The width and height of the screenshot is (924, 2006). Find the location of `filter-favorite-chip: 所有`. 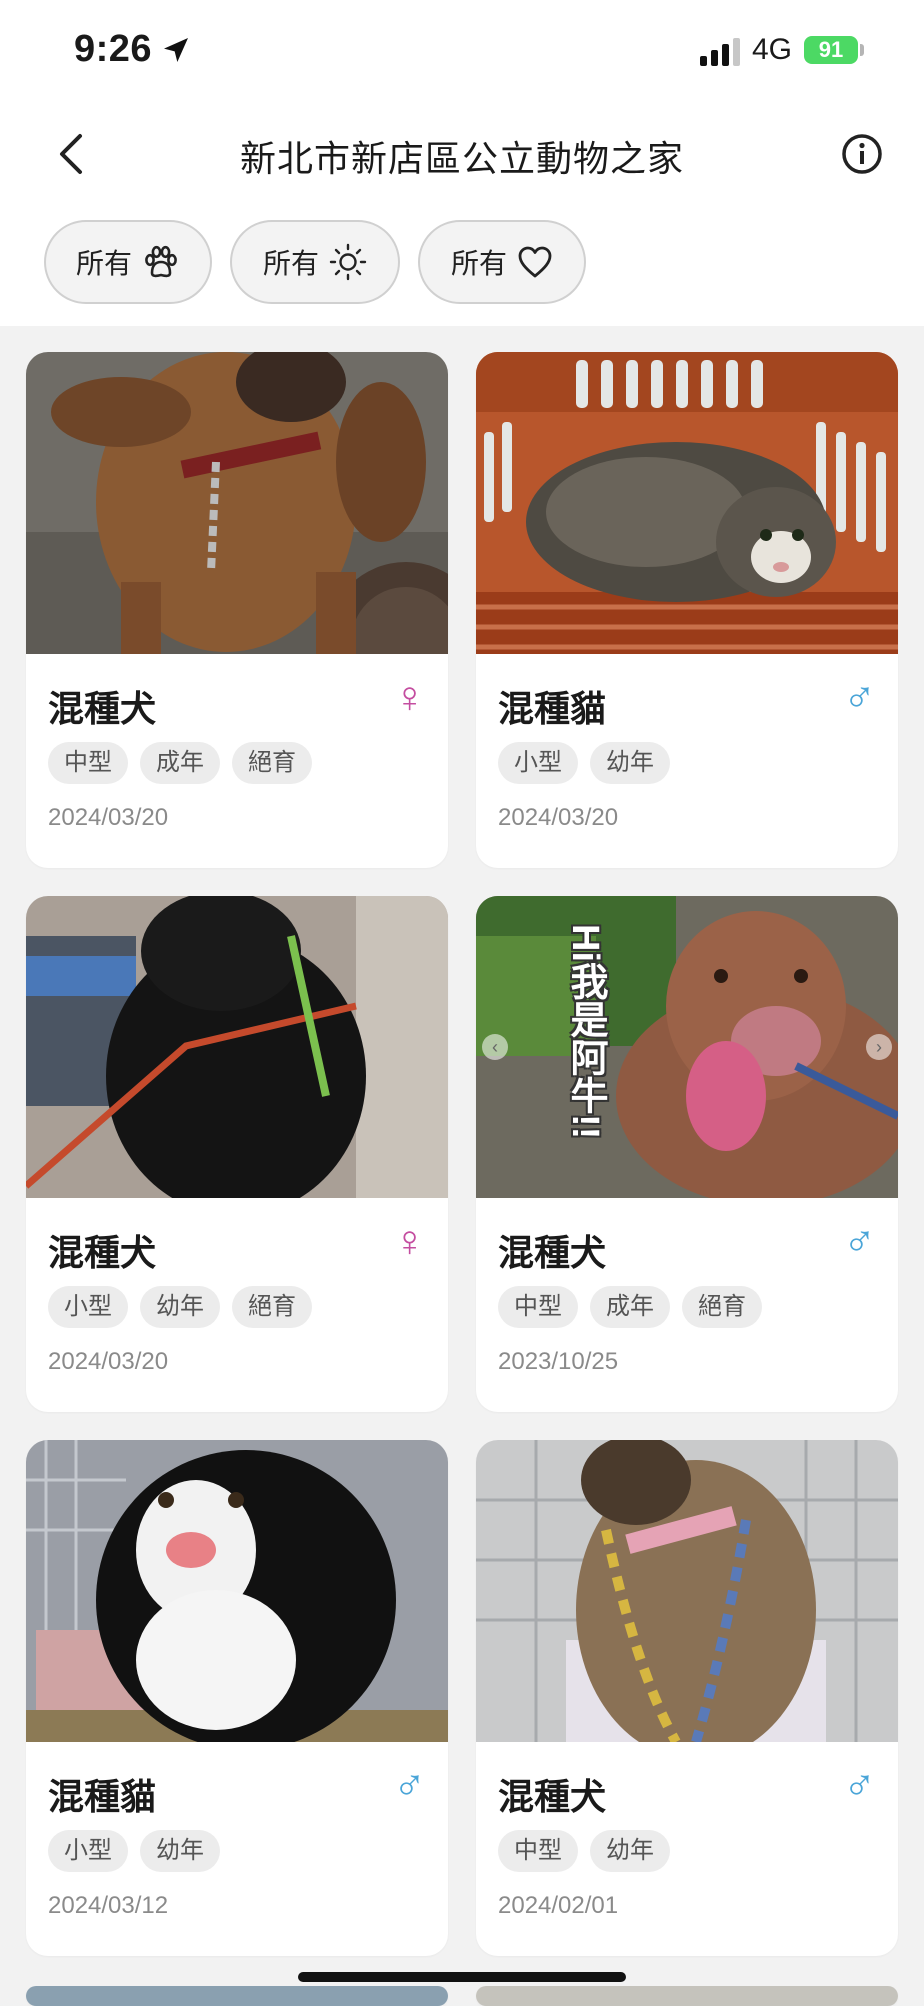

filter-favorite-chip: 所有 is located at coordinates (502, 262).